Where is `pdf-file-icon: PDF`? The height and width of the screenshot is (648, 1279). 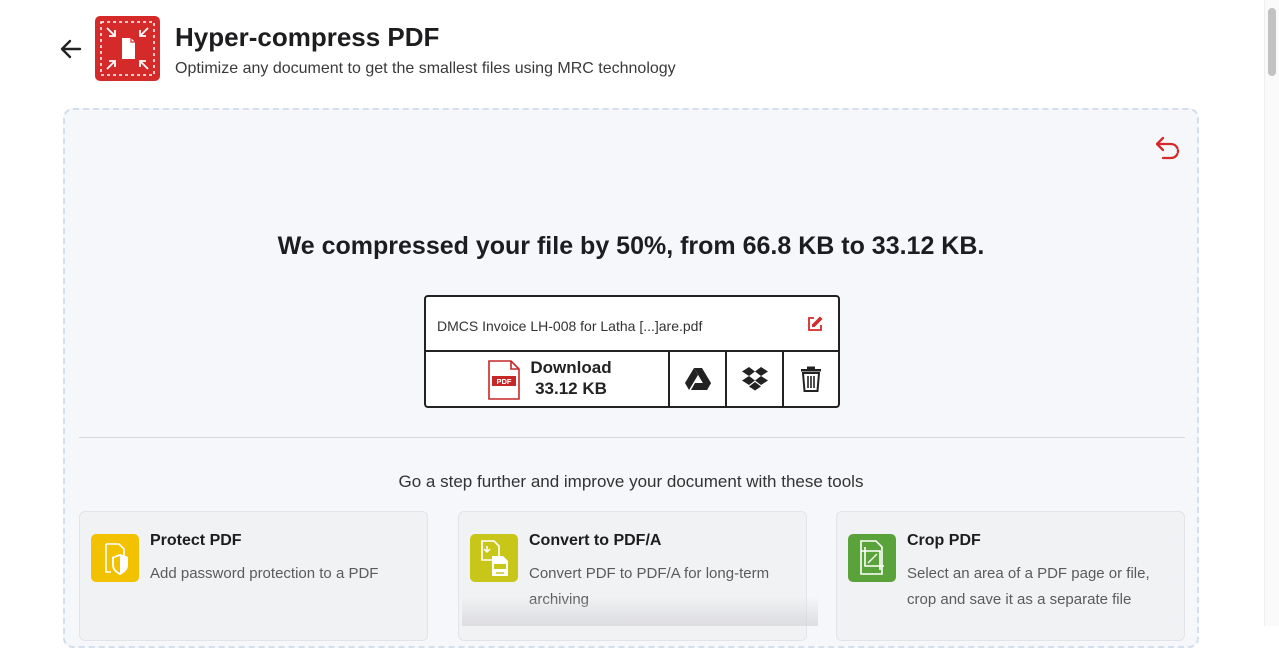 pdf-file-icon: PDF is located at coordinates (504, 380).